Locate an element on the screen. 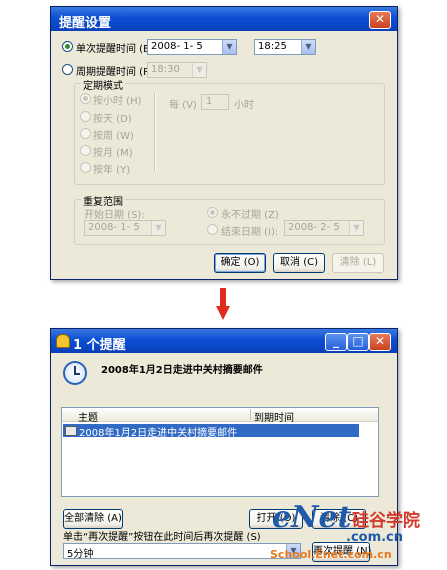 The image size is (447, 570). start-date-label: 开始日期 (S): is located at coordinates (114, 215).